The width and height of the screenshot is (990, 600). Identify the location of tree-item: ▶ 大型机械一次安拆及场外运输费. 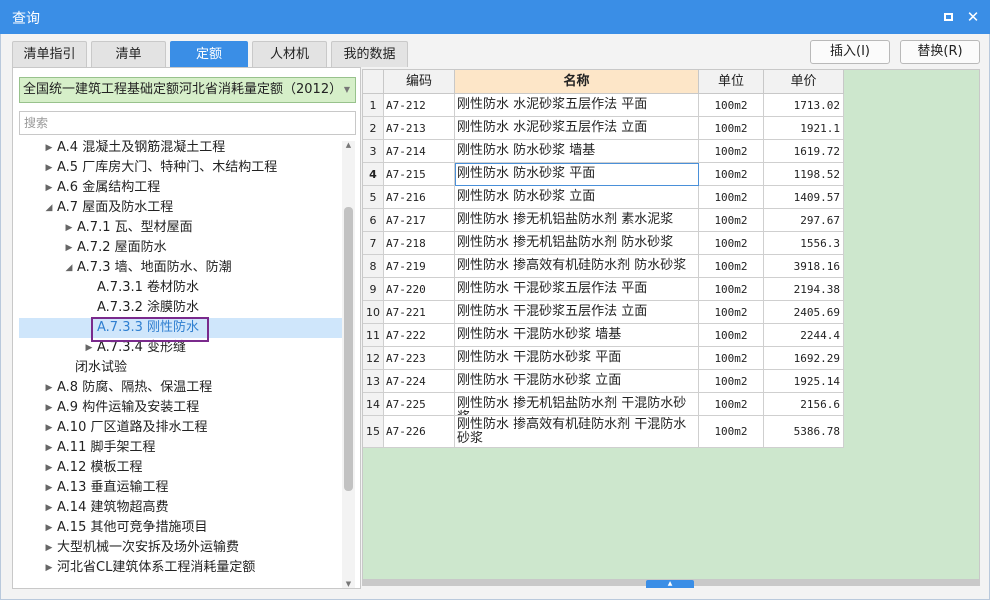
(180, 548).